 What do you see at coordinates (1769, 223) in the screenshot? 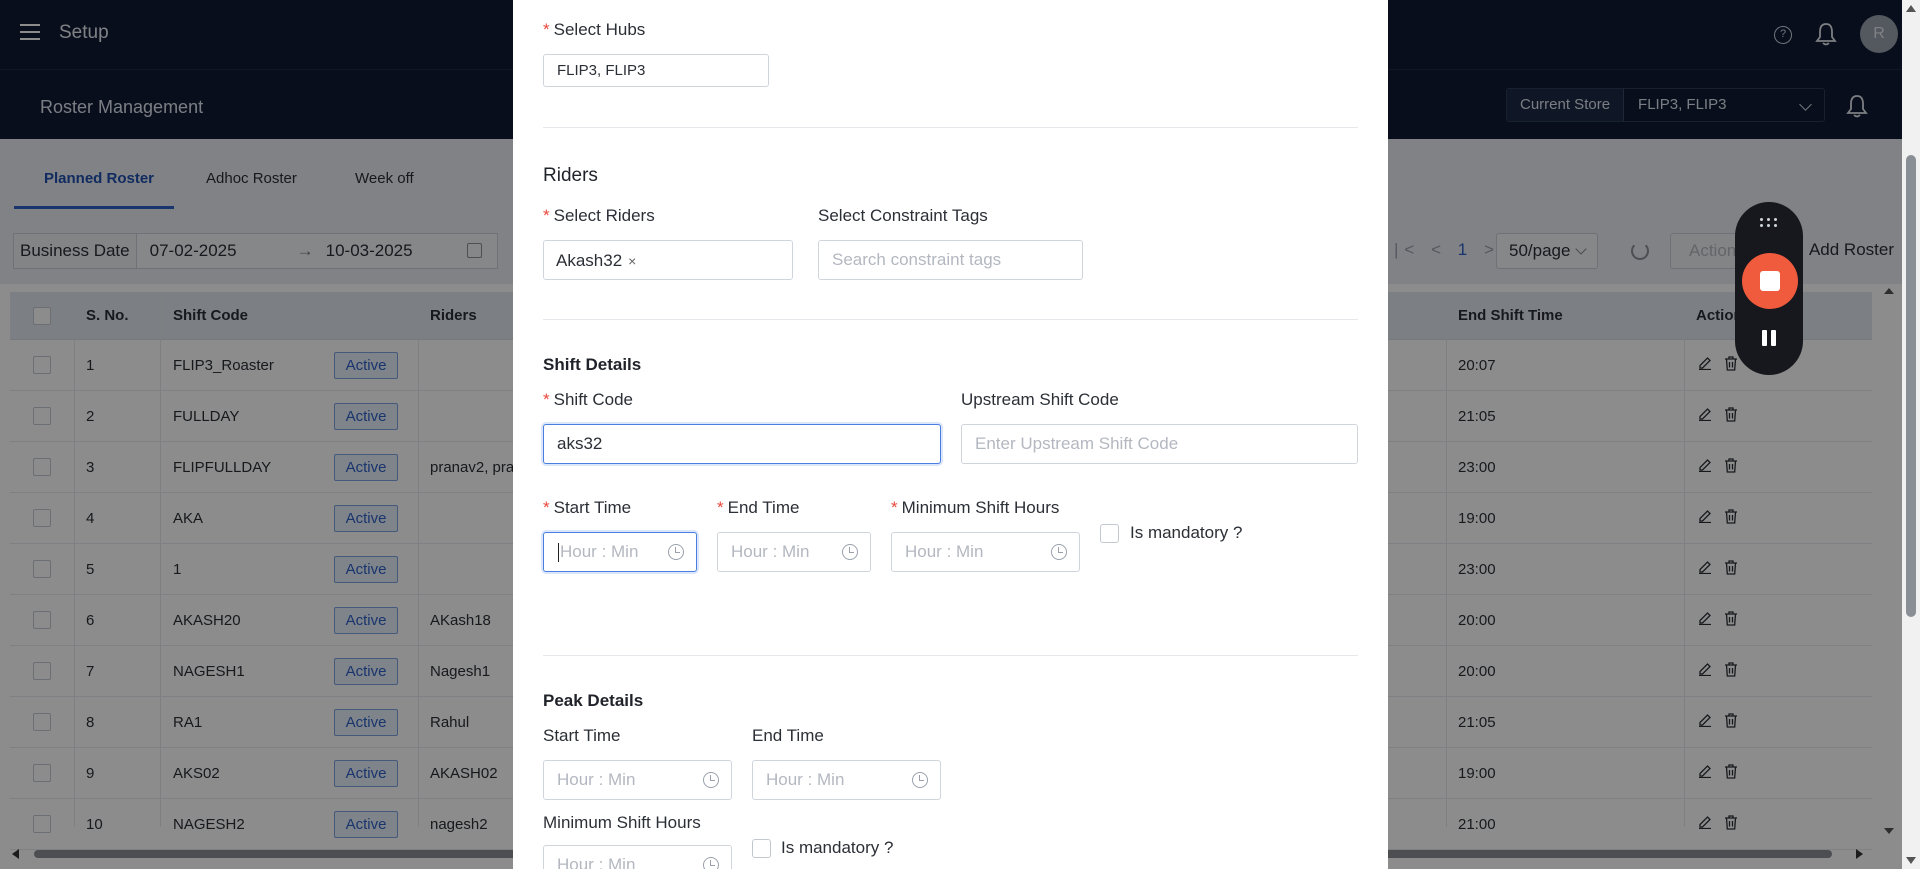
I see `drag-handle-icon` at bounding box center [1769, 223].